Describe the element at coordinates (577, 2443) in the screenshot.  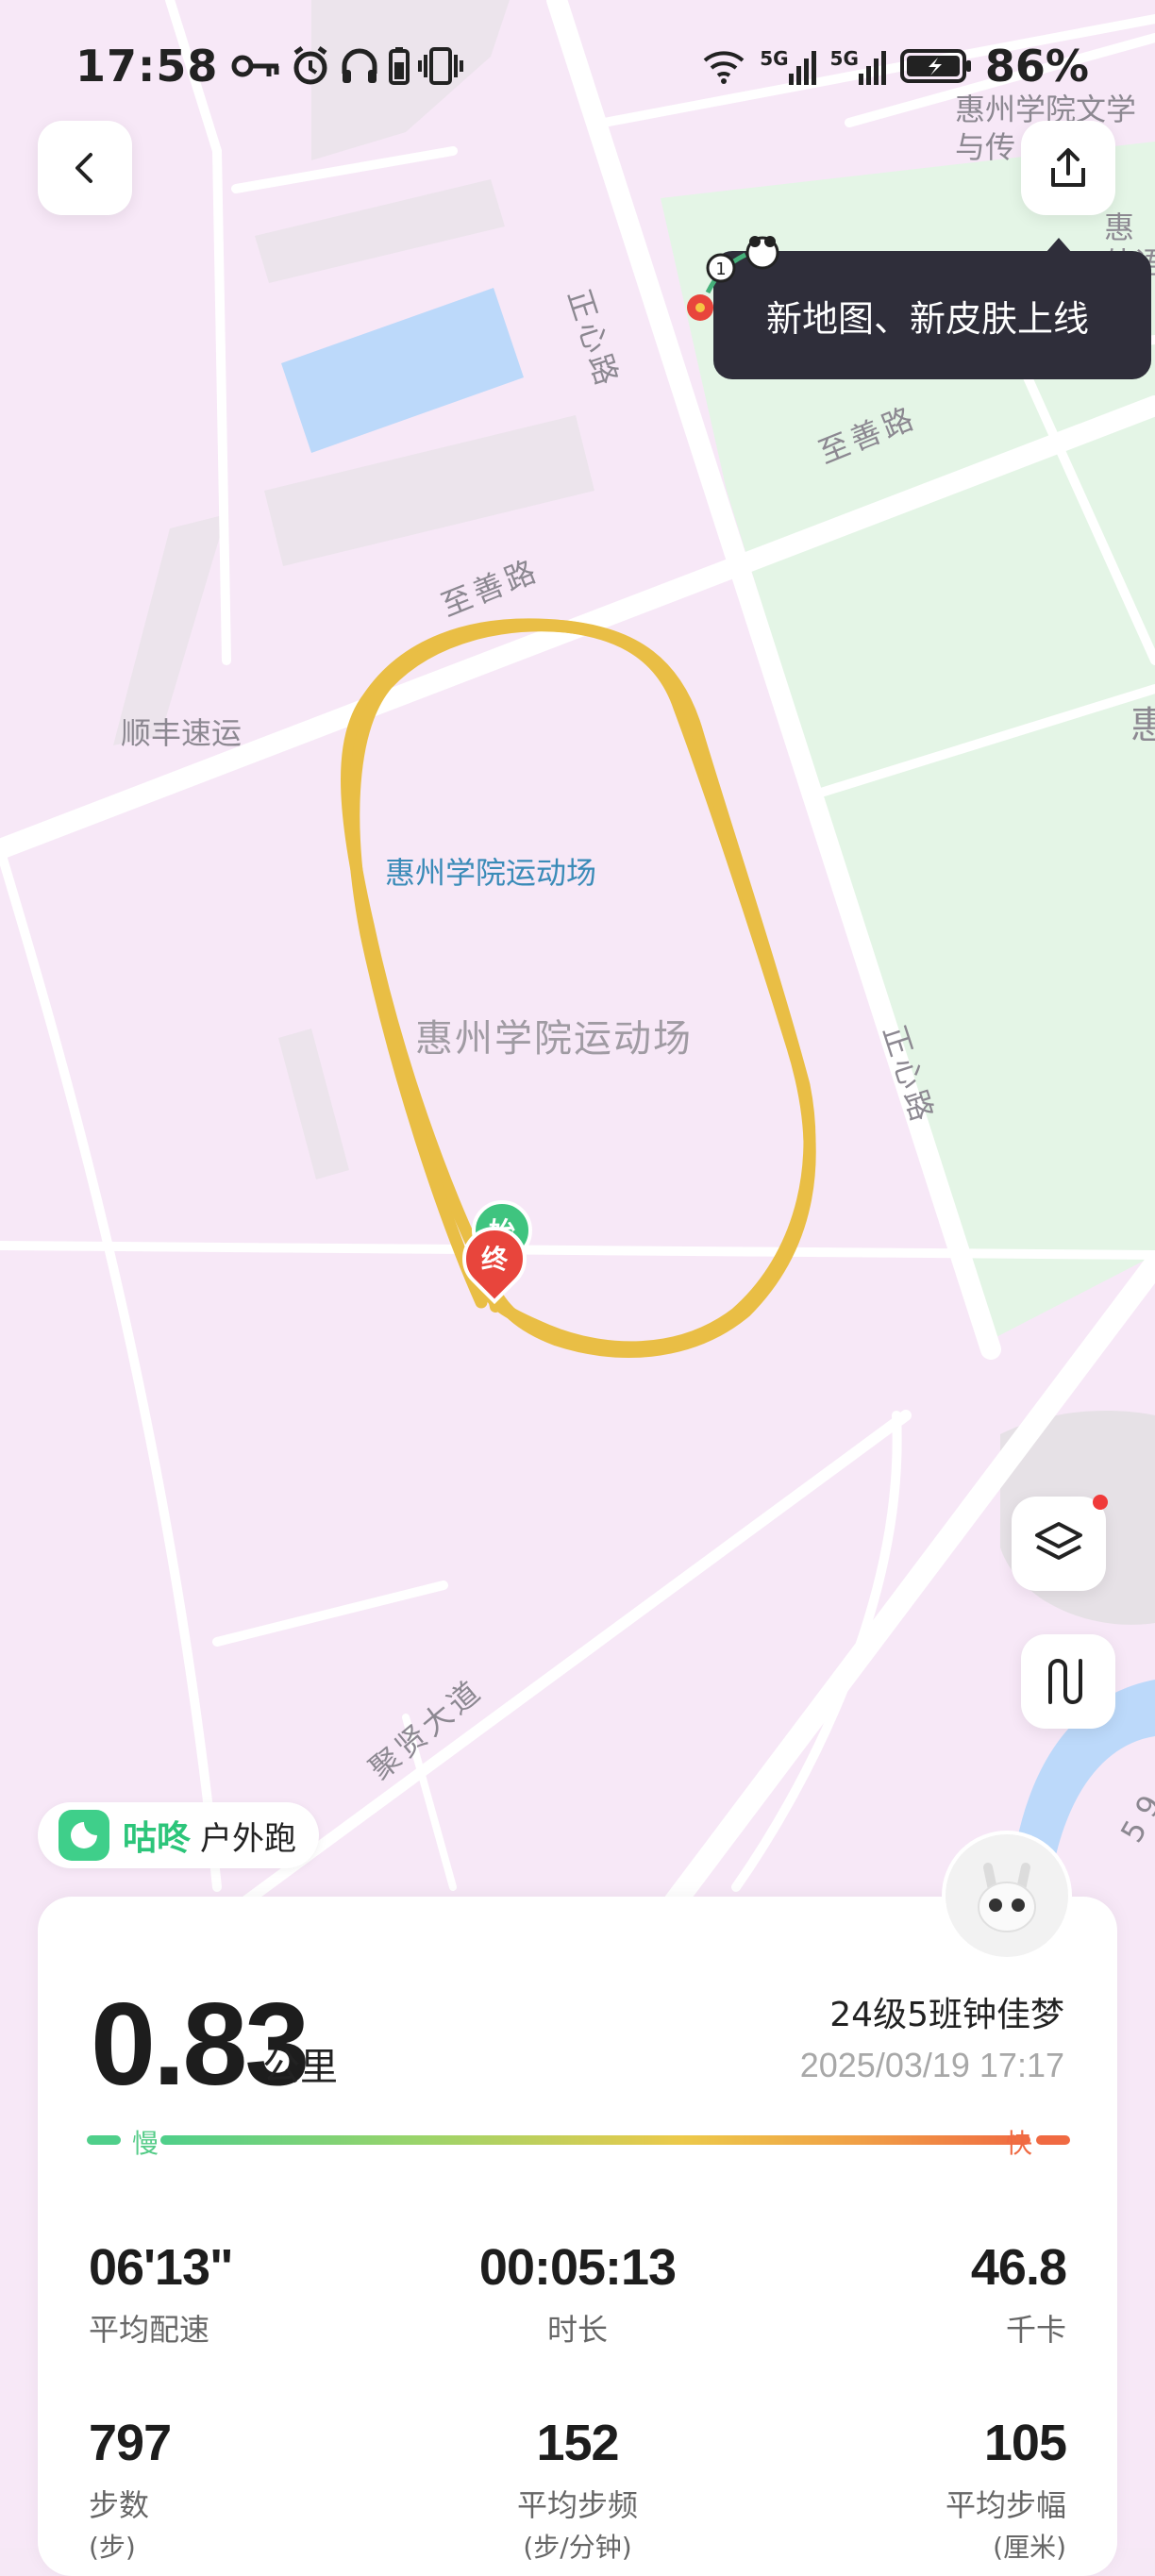
I see `stat-value: 152` at that location.